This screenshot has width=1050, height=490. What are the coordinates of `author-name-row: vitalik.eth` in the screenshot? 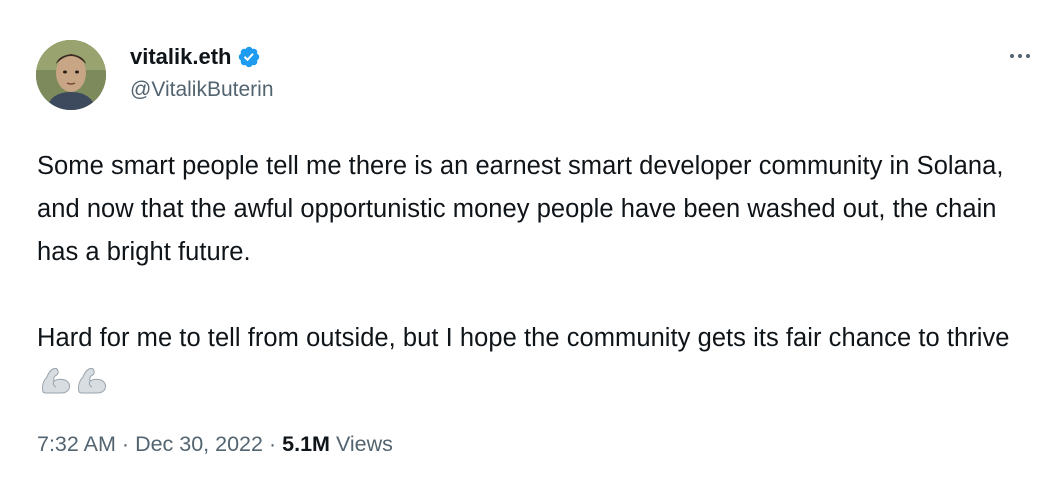 It's located at (195, 57).